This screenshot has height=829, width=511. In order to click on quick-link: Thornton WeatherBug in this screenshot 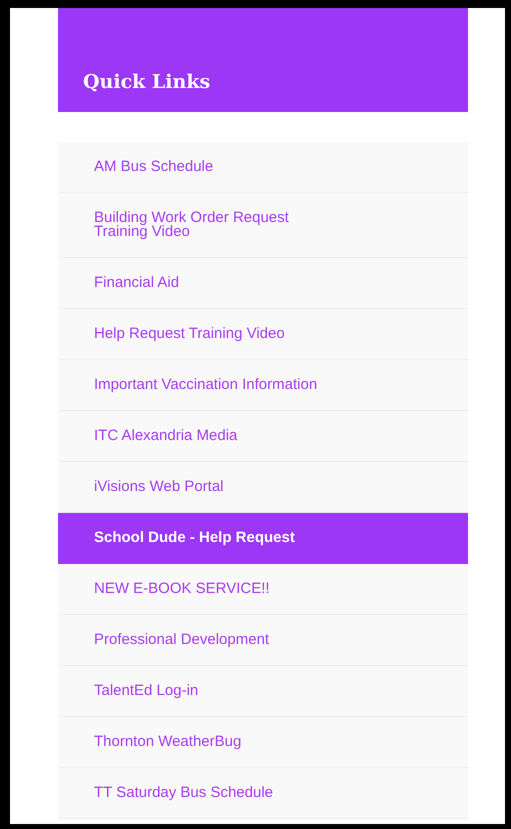, I will do `click(263, 742)`.